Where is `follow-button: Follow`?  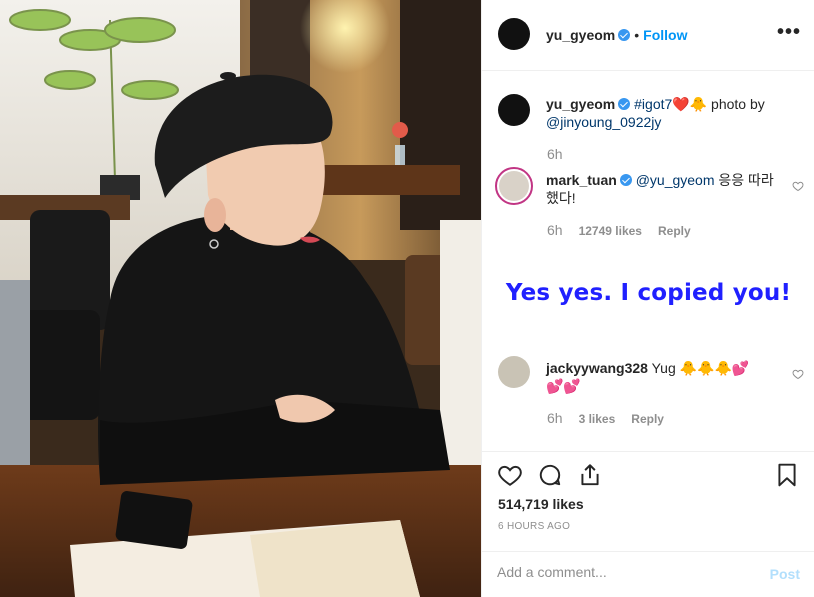
follow-button: Follow is located at coordinates (665, 35).